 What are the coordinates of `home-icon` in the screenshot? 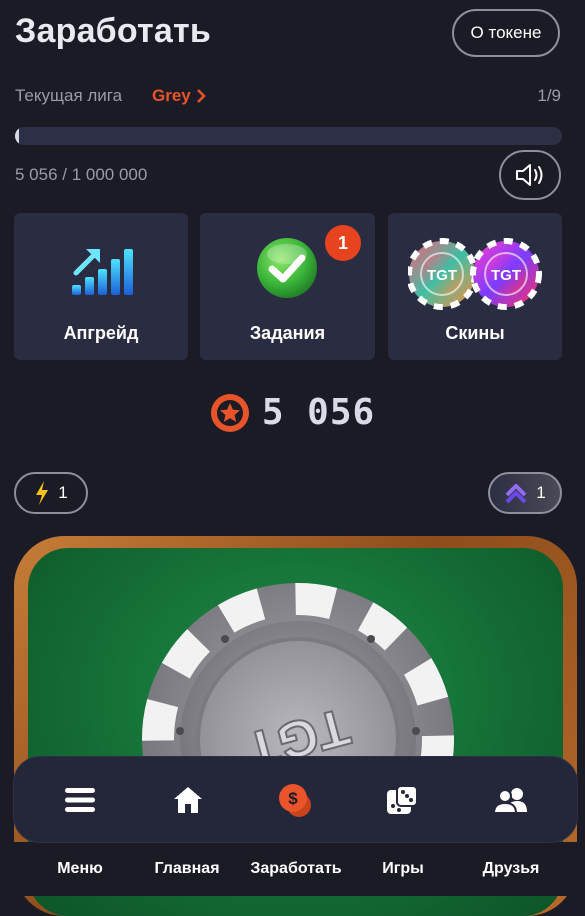 It's located at (188, 799).